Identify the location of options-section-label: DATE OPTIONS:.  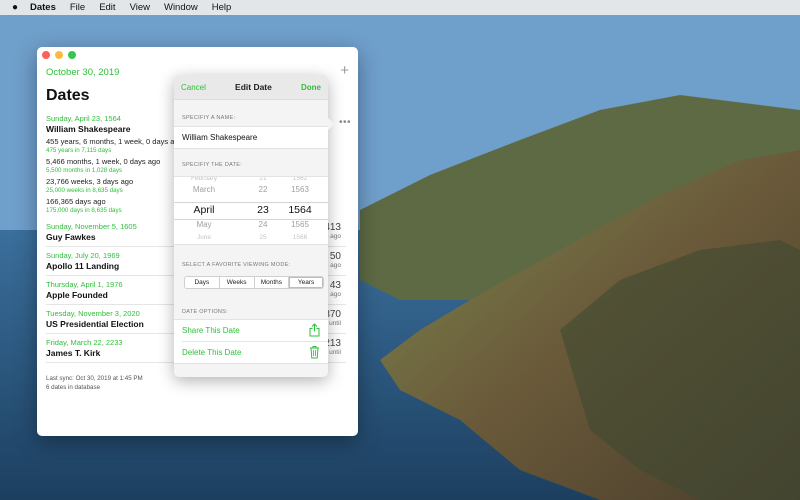
(205, 312).